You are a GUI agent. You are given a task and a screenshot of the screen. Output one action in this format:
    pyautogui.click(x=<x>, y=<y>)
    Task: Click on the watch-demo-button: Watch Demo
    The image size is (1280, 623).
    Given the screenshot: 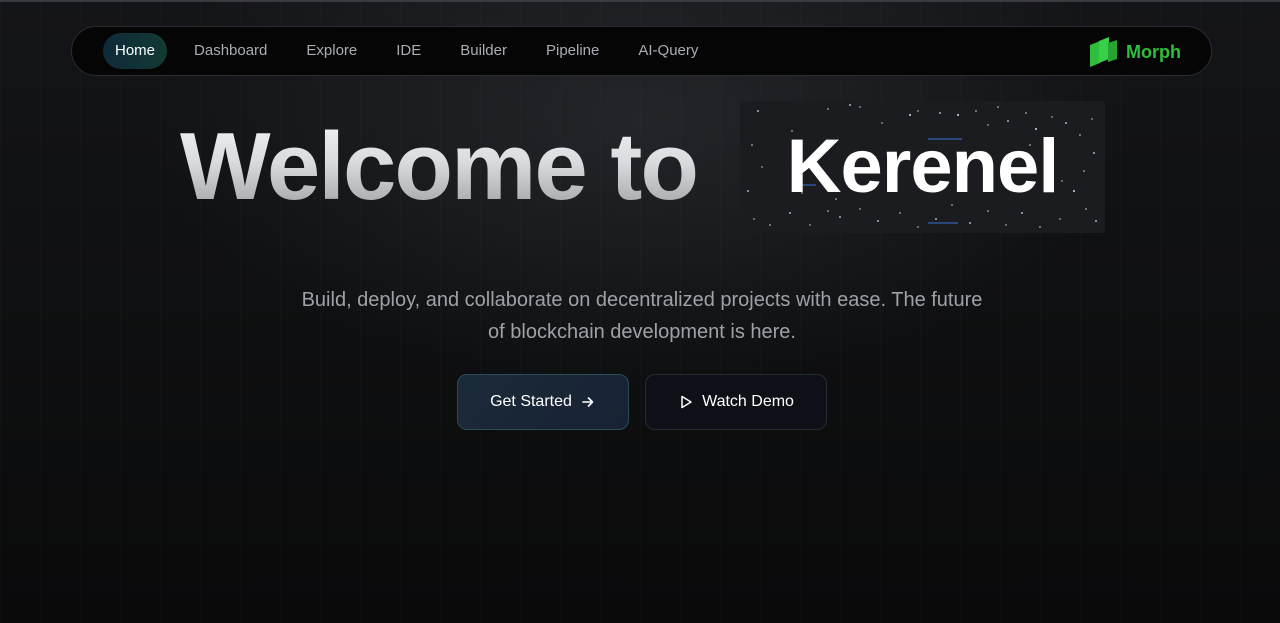 What is the action you would take?
    pyautogui.click(x=736, y=402)
    